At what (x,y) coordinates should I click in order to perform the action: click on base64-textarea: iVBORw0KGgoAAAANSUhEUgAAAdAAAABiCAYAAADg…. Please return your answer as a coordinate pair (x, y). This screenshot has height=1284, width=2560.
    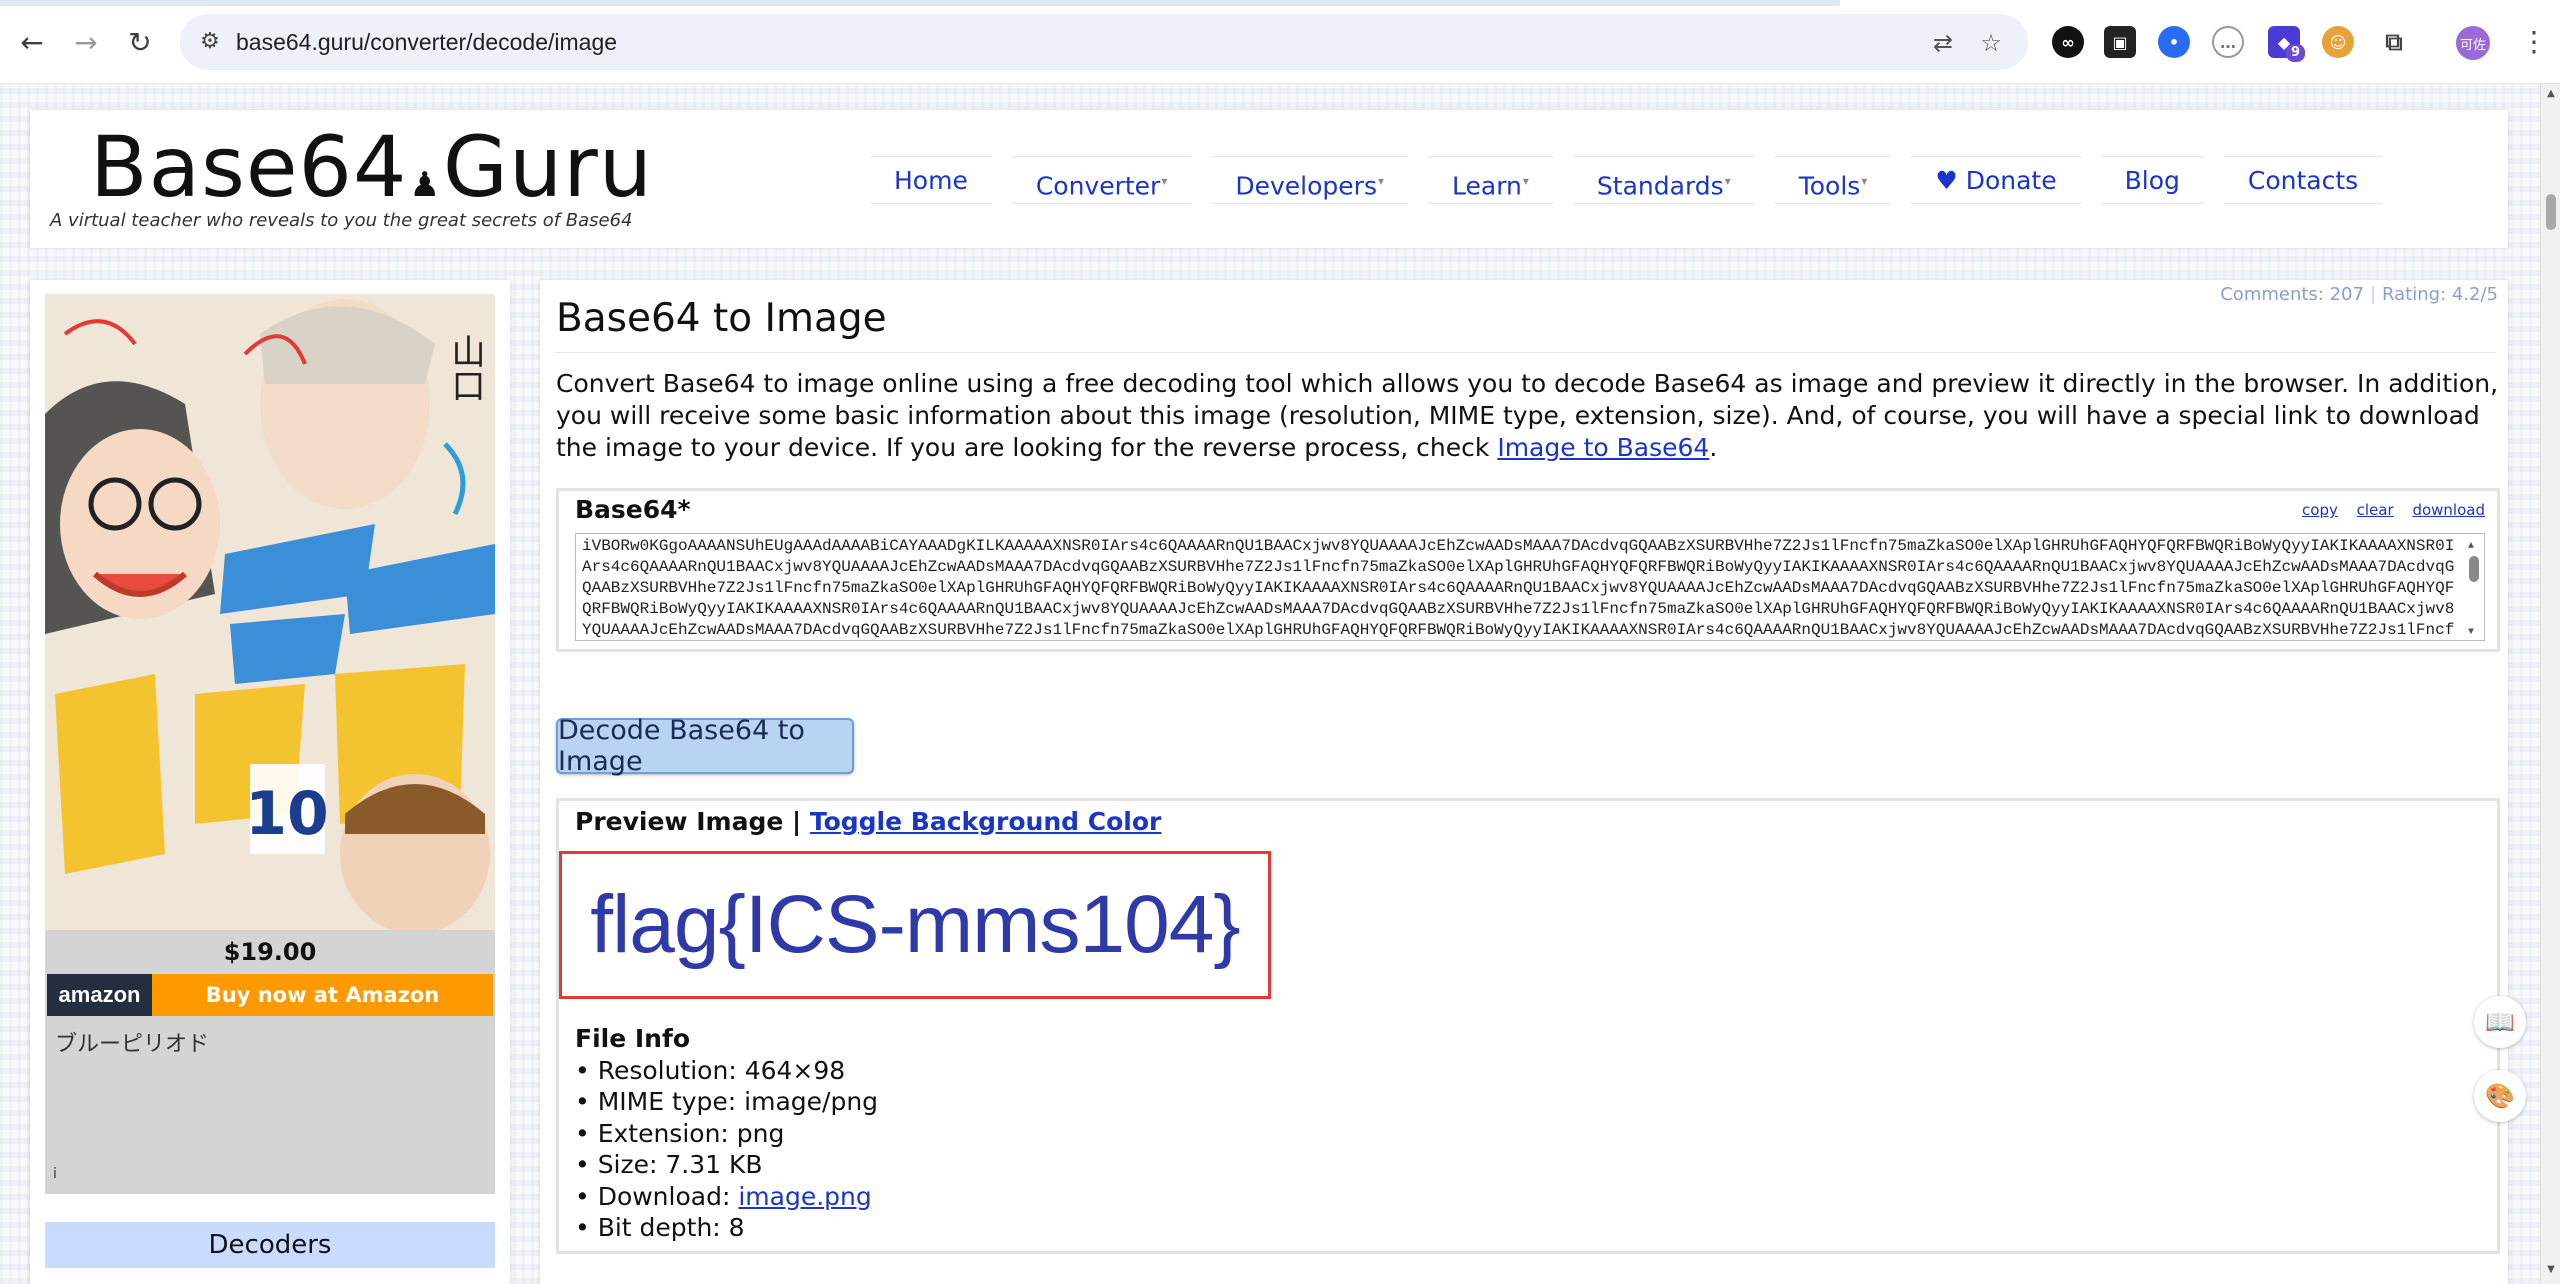
    Looking at the image, I should click on (1530, 587).